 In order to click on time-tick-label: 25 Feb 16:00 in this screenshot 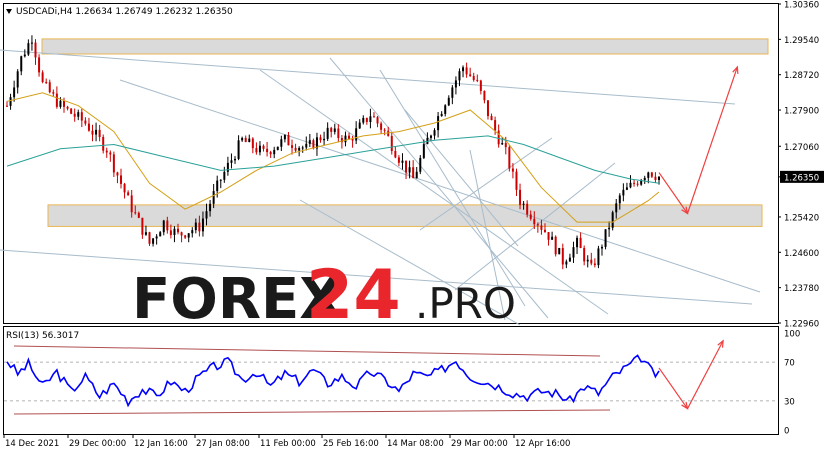, I will do `click(351, 444)`.